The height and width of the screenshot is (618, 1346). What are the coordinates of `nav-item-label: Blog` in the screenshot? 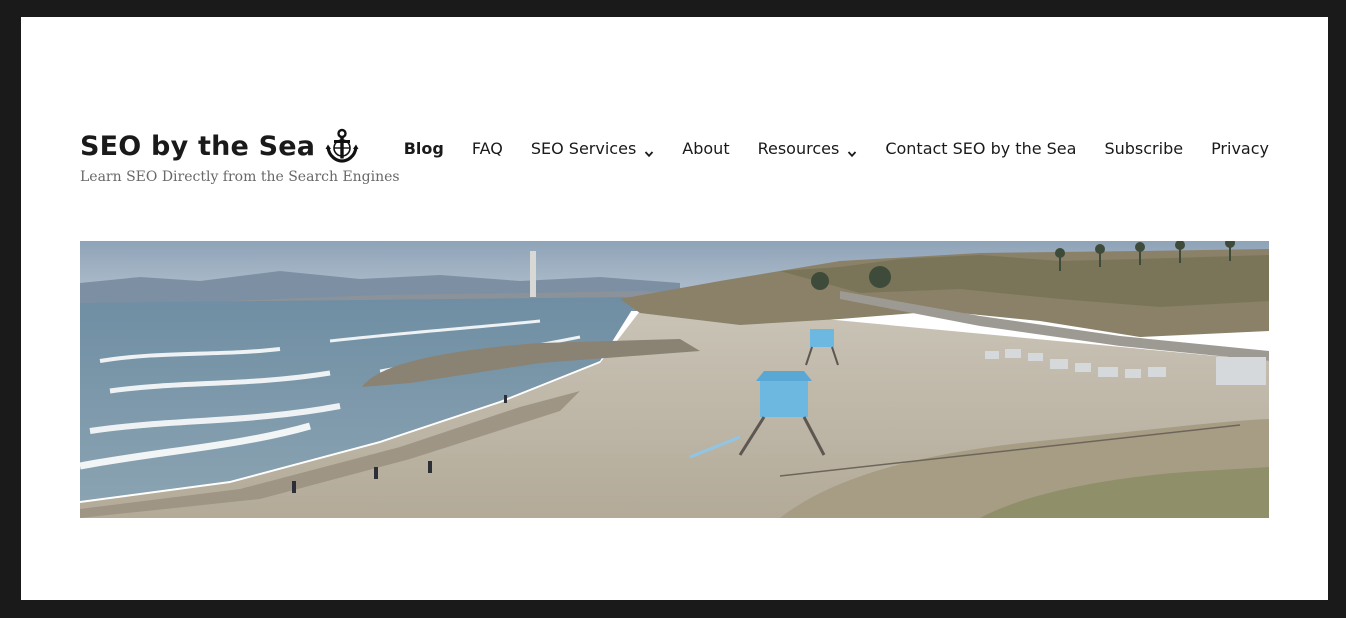 It's located at (423, 148).